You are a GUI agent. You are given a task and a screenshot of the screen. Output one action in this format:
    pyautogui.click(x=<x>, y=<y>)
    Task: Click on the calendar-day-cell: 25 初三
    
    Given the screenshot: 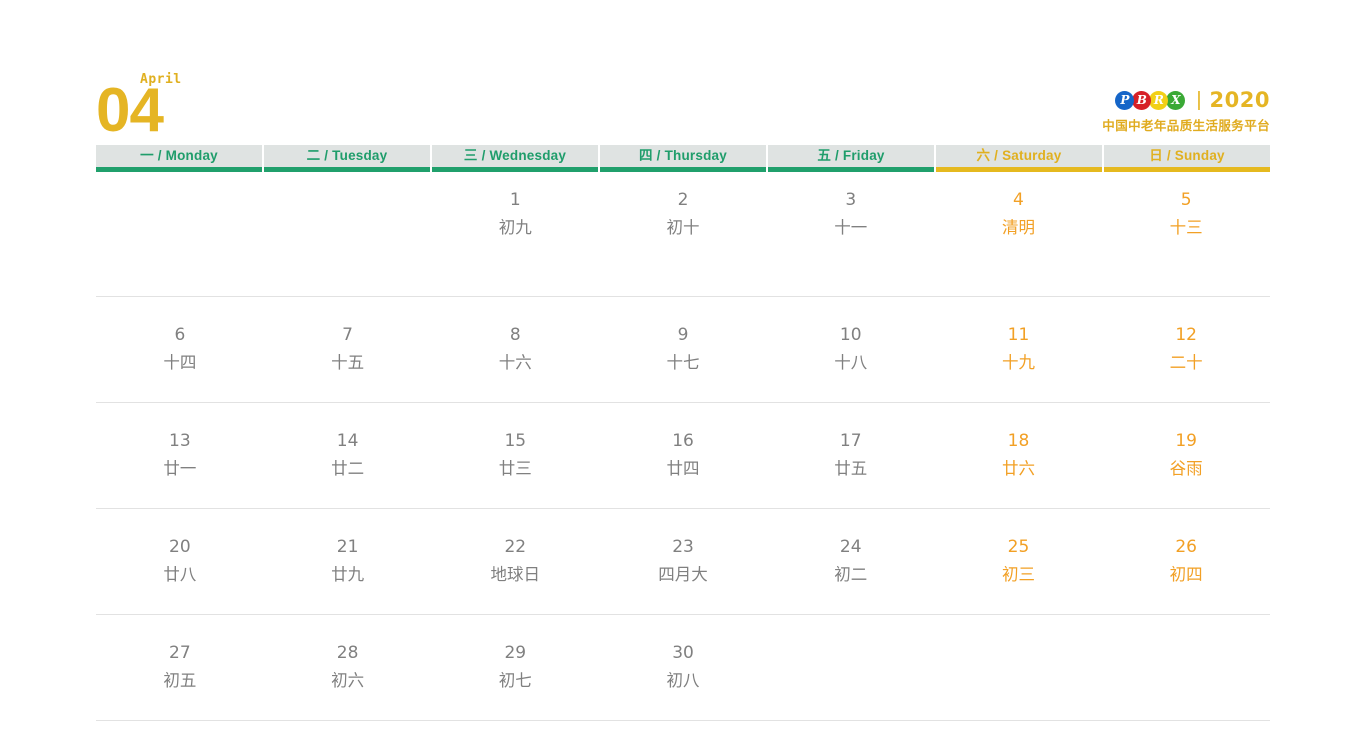 What is the action you would take?
    pyautogui.click(x=1019, y=561)
    